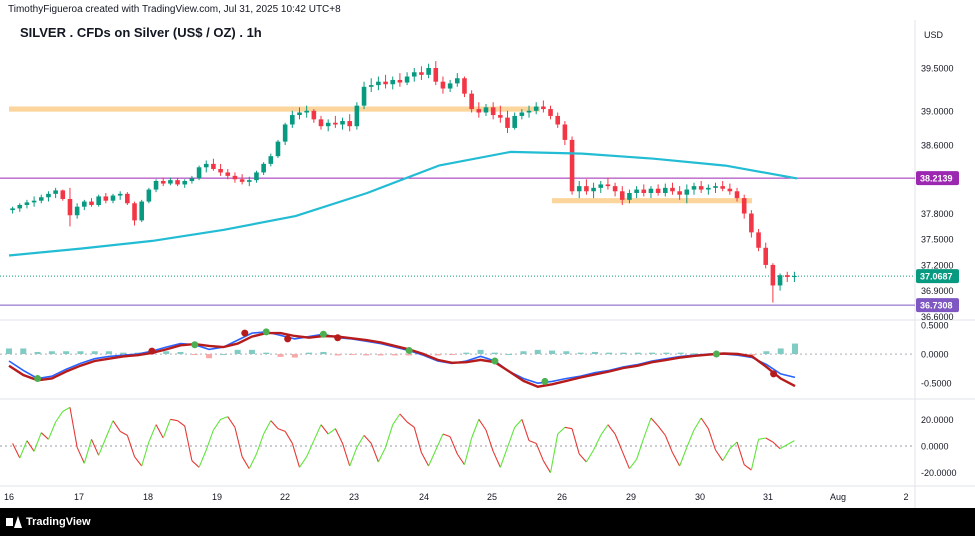 The height and width of the screenshot is (536, 975). I want to click on x-tick-label: 17, so click(79, 497).